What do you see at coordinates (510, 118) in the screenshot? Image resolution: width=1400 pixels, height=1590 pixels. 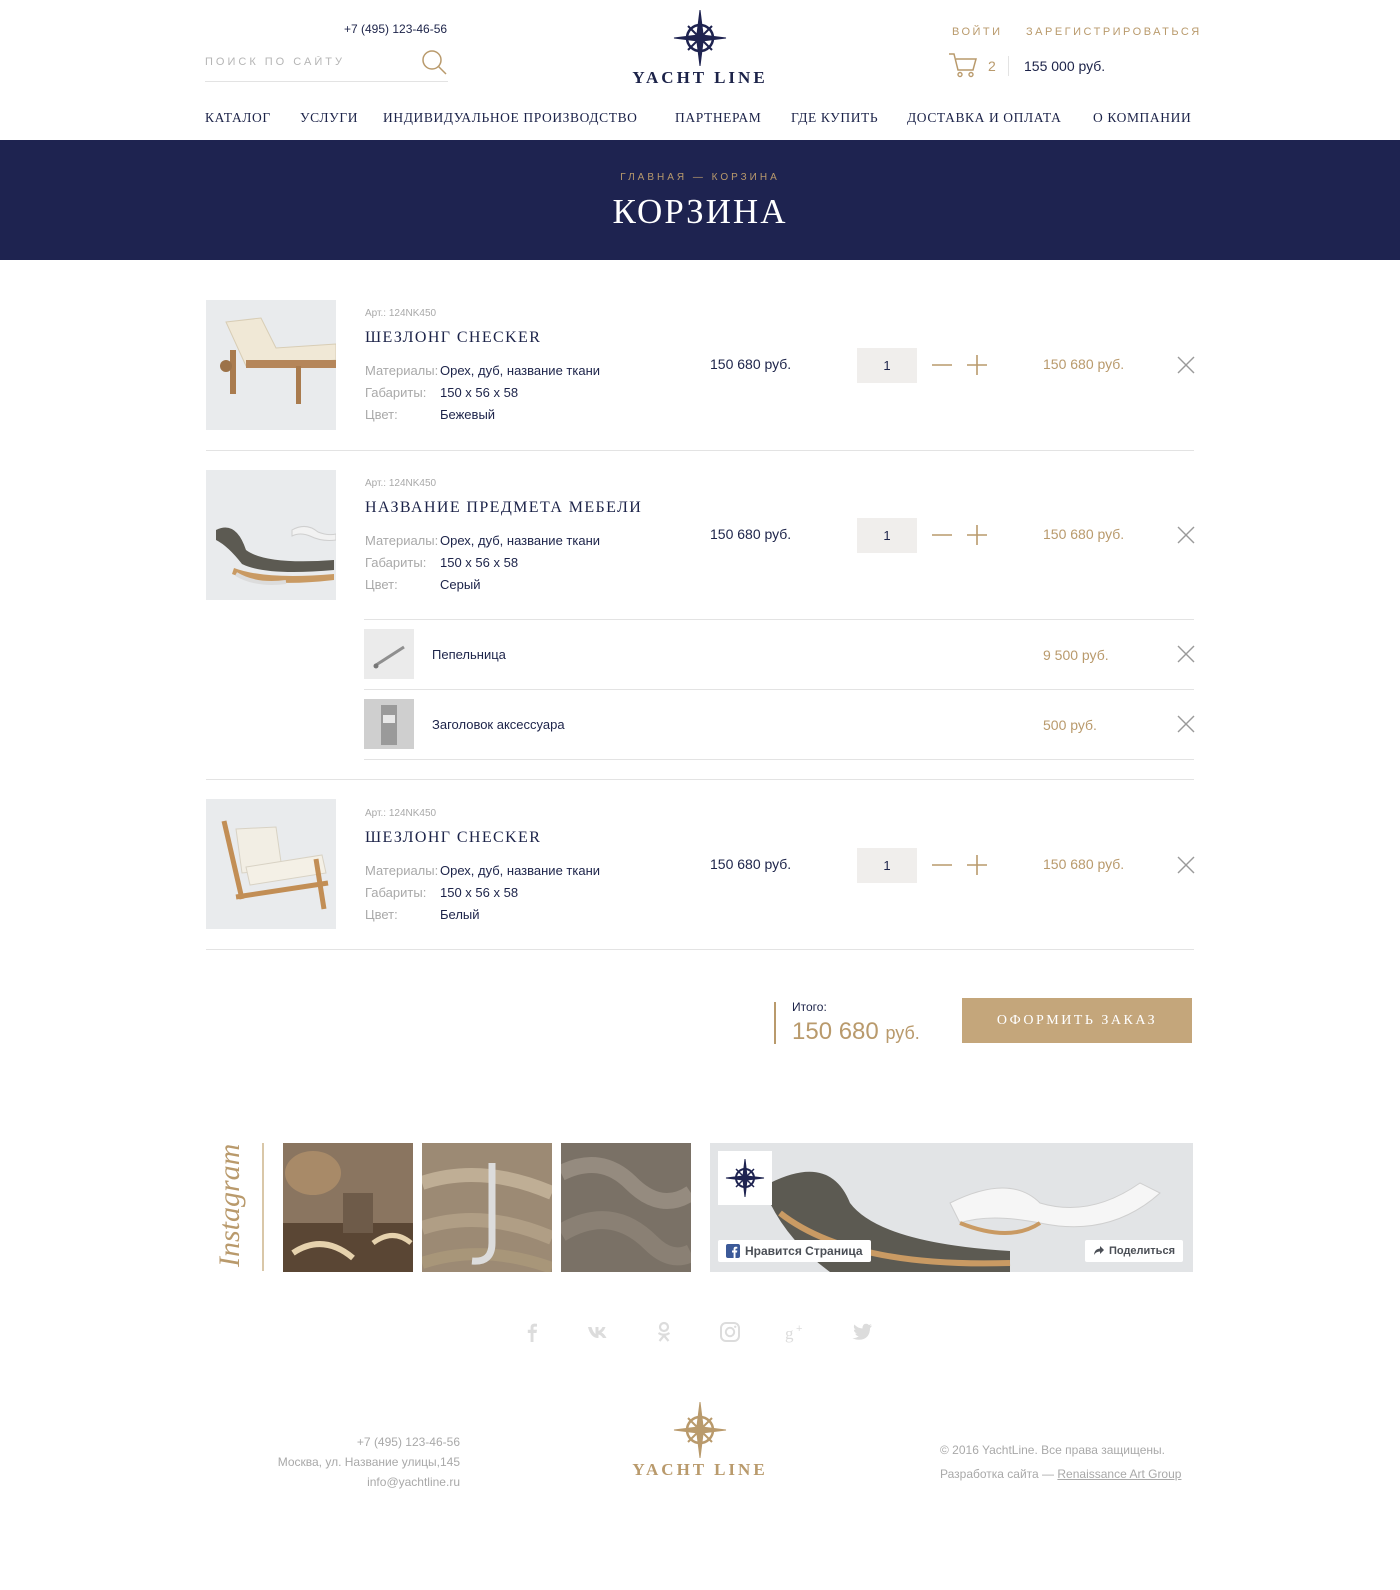 I see `nav-custom-production: ИНДИВИДУАЛЬНОЕ ПРОИЗВОДСТВО` at bounding box center [510, 118].